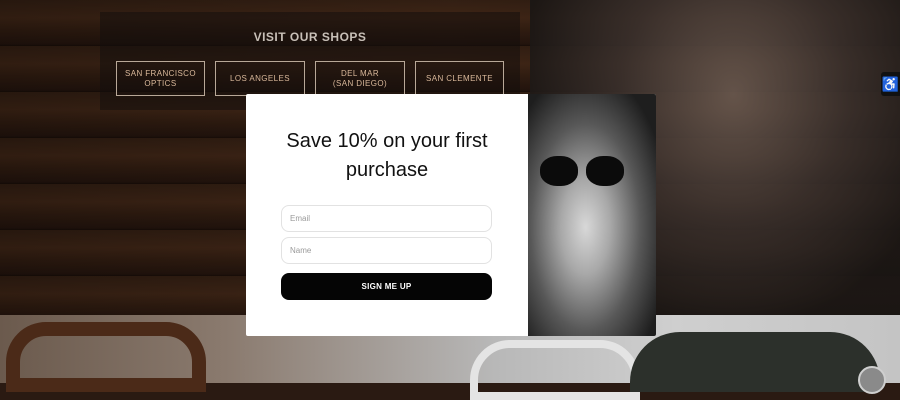 The image size is (900, 400). I want to click on sign-me-up-button: SIGN ME UP, so click(386, 286).